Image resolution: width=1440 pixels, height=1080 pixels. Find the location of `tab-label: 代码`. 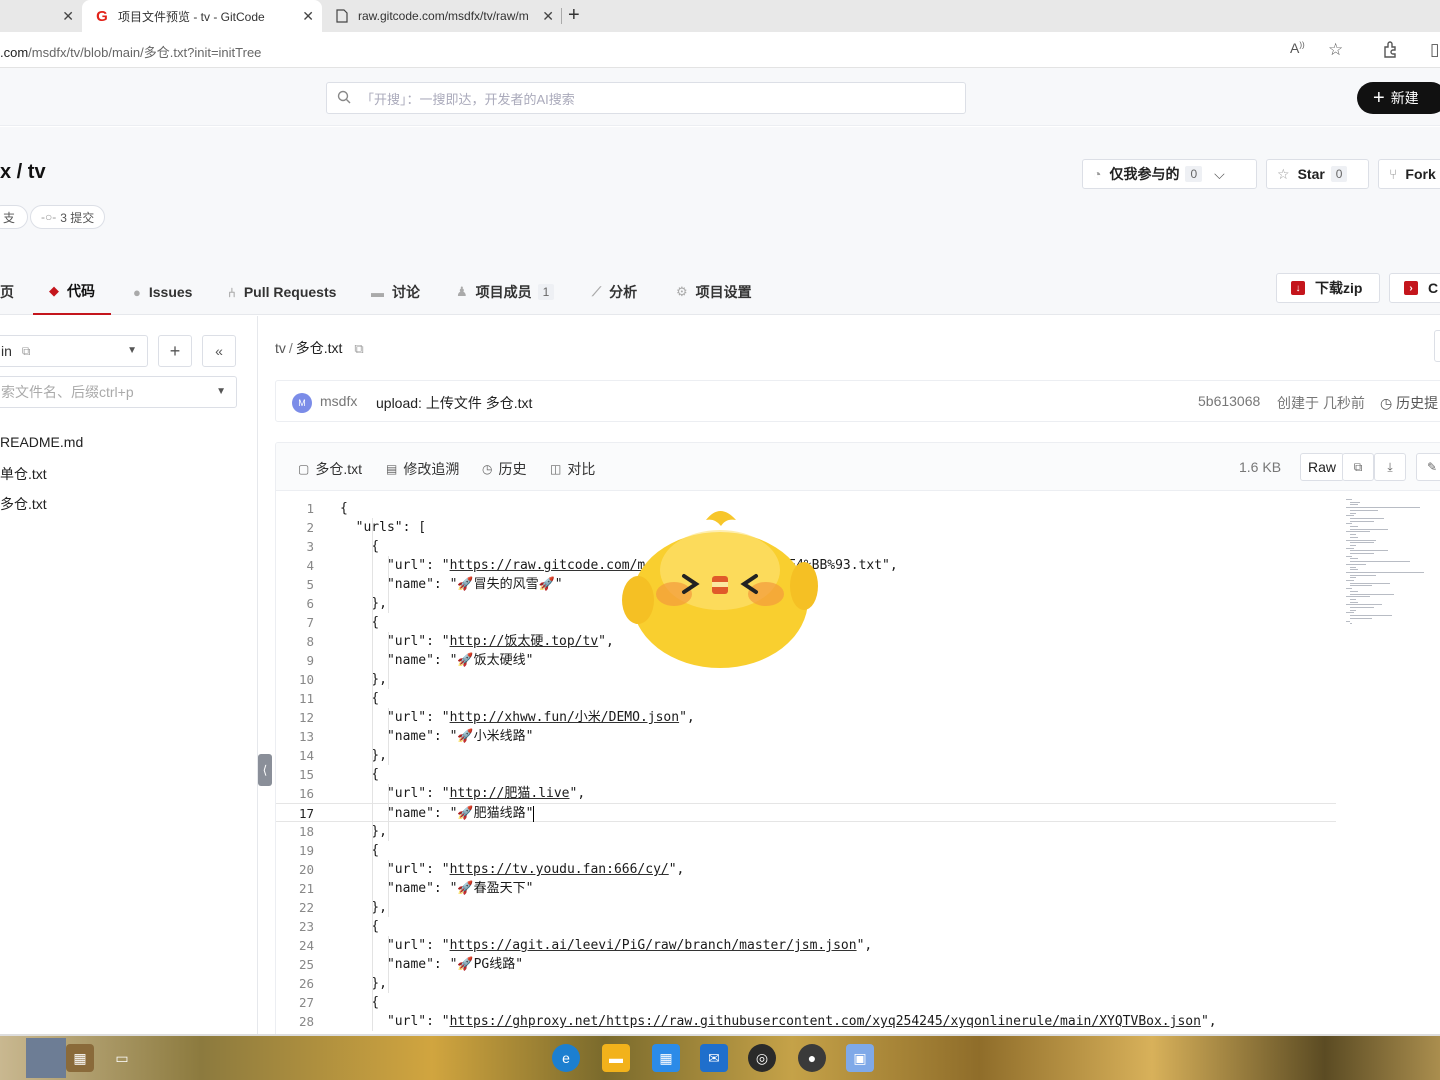

tab-label: 代码 is located at coordinates (81, 291).